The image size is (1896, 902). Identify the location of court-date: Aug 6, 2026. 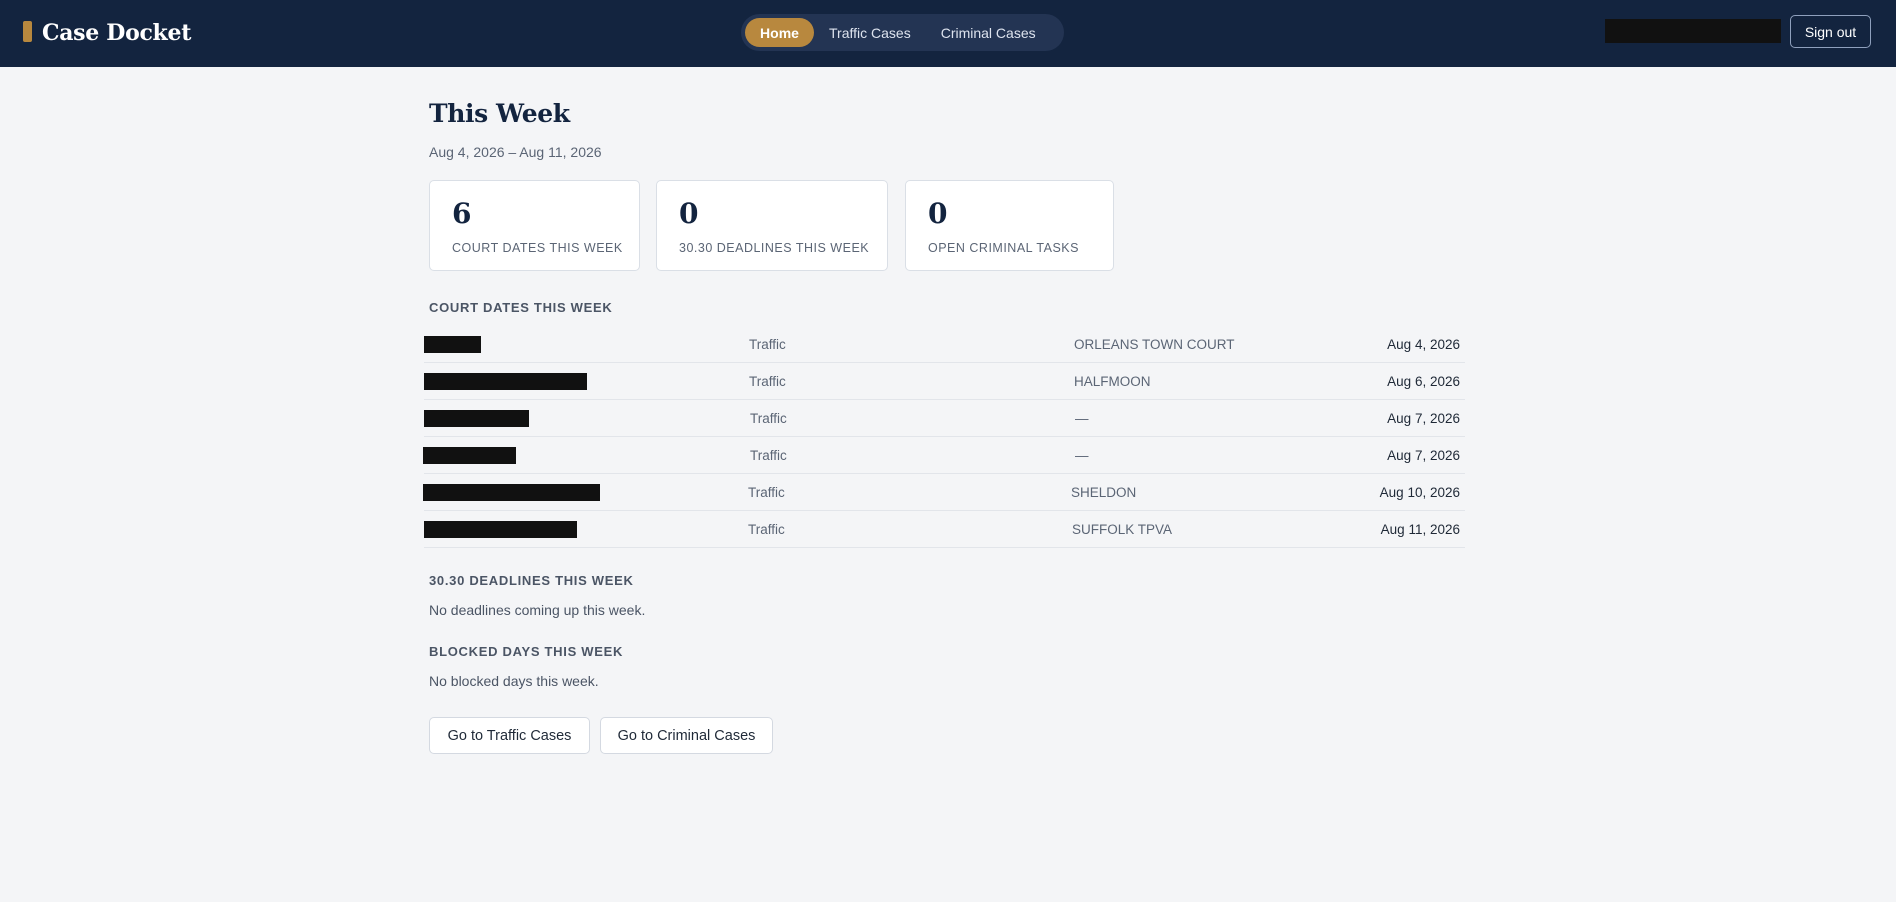
(1423, 381).